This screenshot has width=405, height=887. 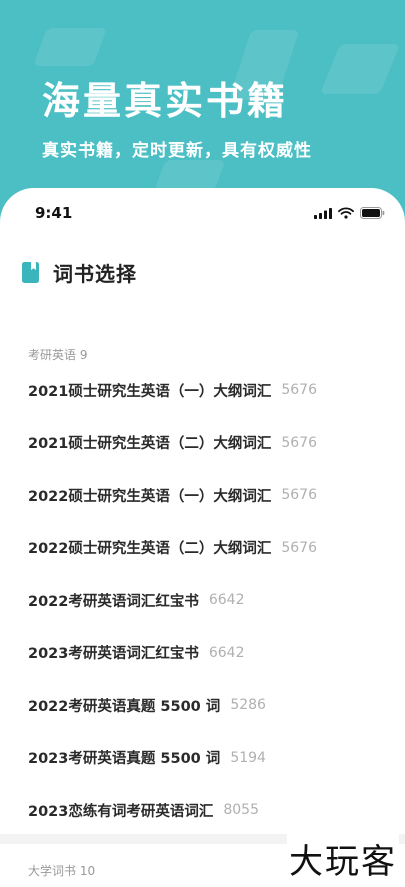 What do you see at coordinates (113, 654) in the screenshot?
I see `book-name: 2023考研英语词汇红宝书` at bounding box center [113, 654].